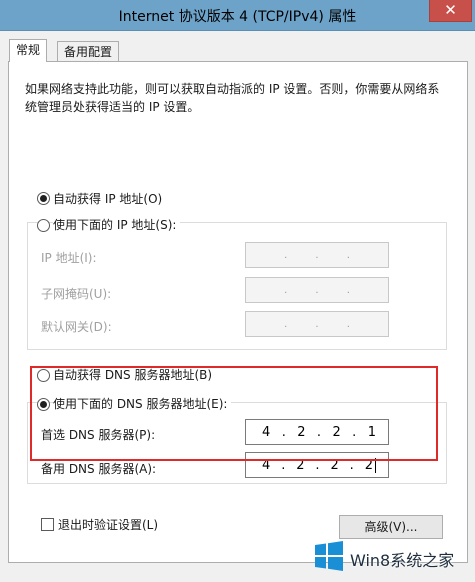 The image size is (475, 582). Describe the element at coordinates (117, 224) in the screenshot. I see `manual-ip-label: 使用下面的 IP 地址(S):` at that location.